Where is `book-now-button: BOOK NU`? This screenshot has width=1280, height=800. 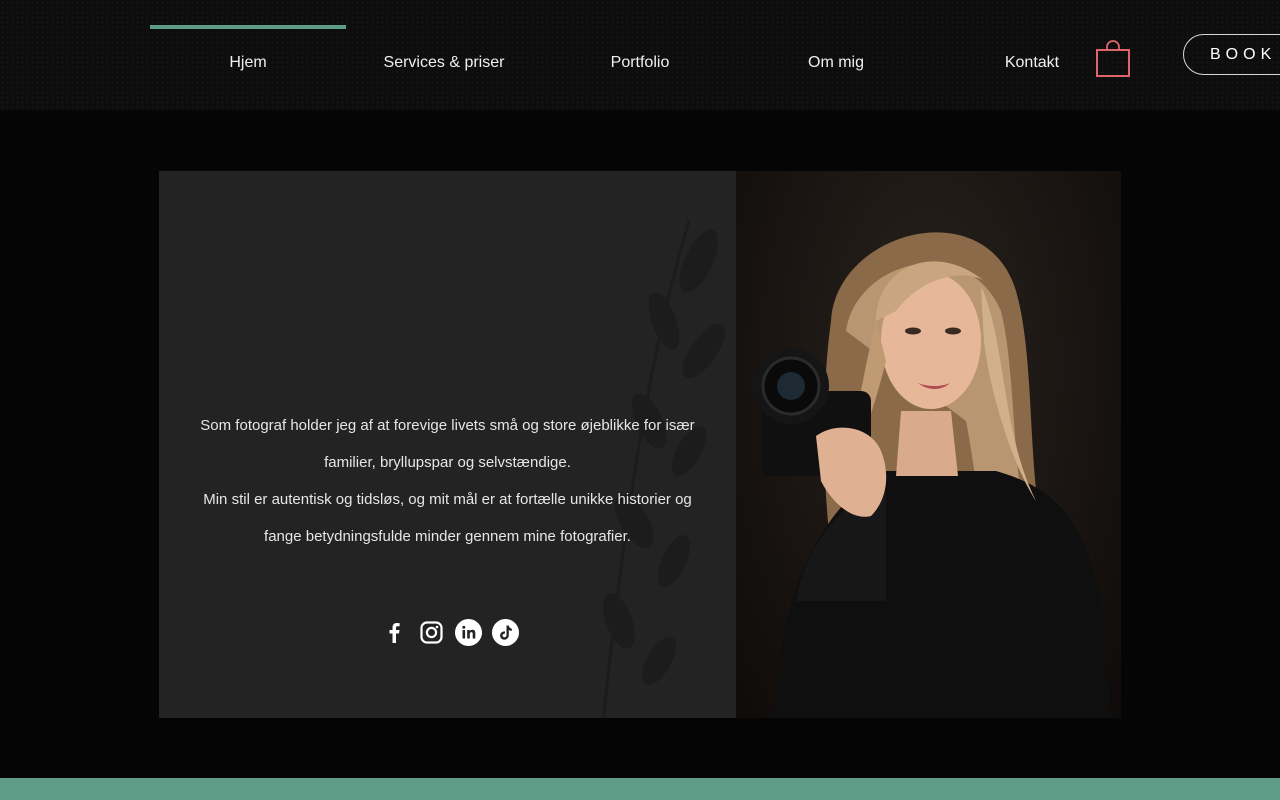 book-now-button: BOOK NU is located at coordinates (1231, 54).